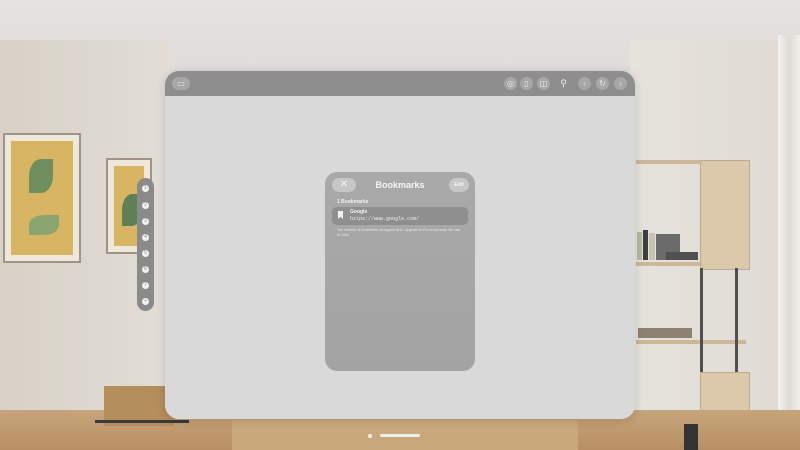  I want to click on reload-button: ↻, so click(602, 83).